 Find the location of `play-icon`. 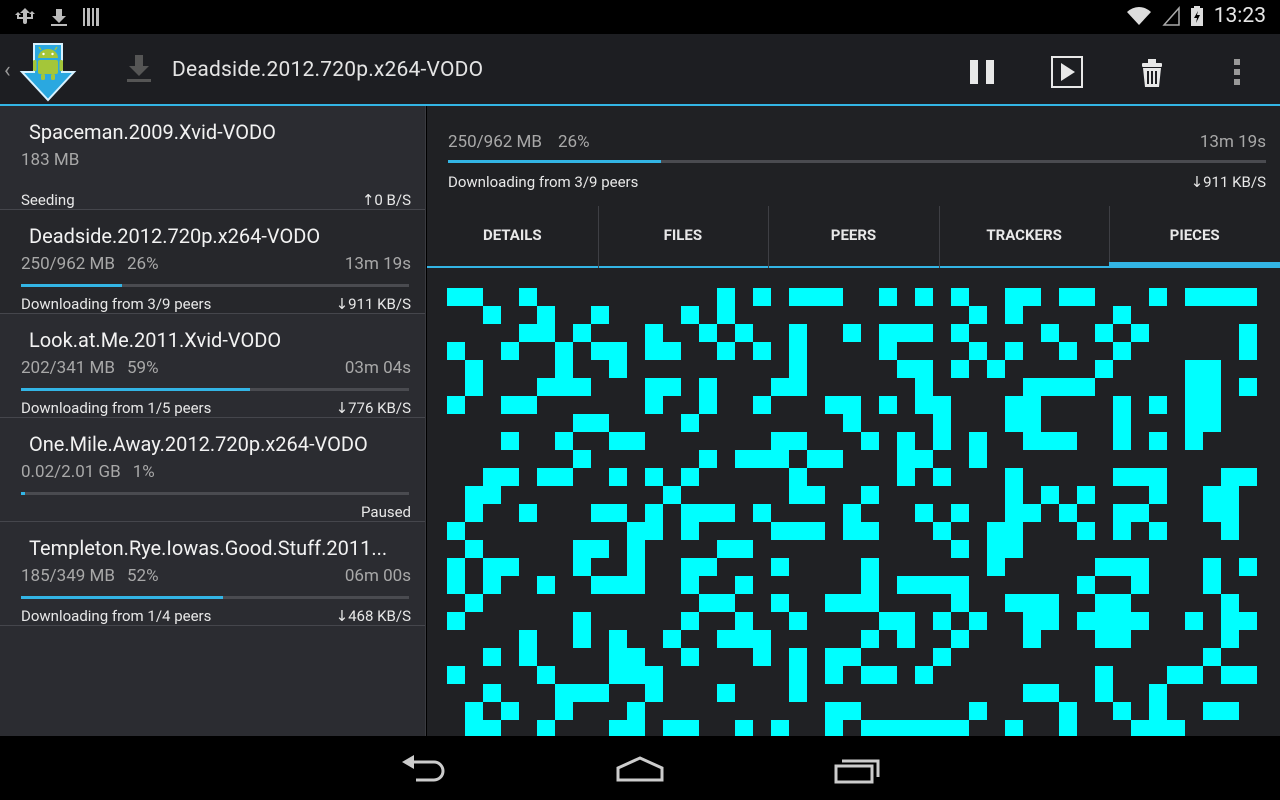

play-icon is located at coordinates (1067, 72).